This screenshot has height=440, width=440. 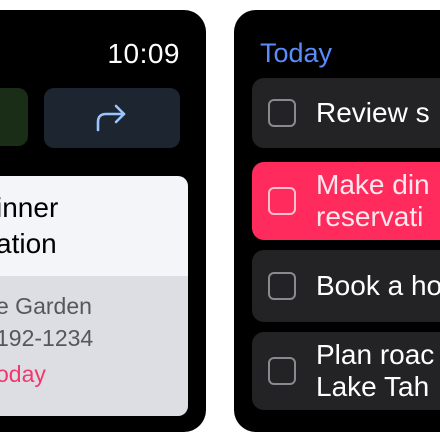 I want to click on complete-button, so click(x=14, y=117).